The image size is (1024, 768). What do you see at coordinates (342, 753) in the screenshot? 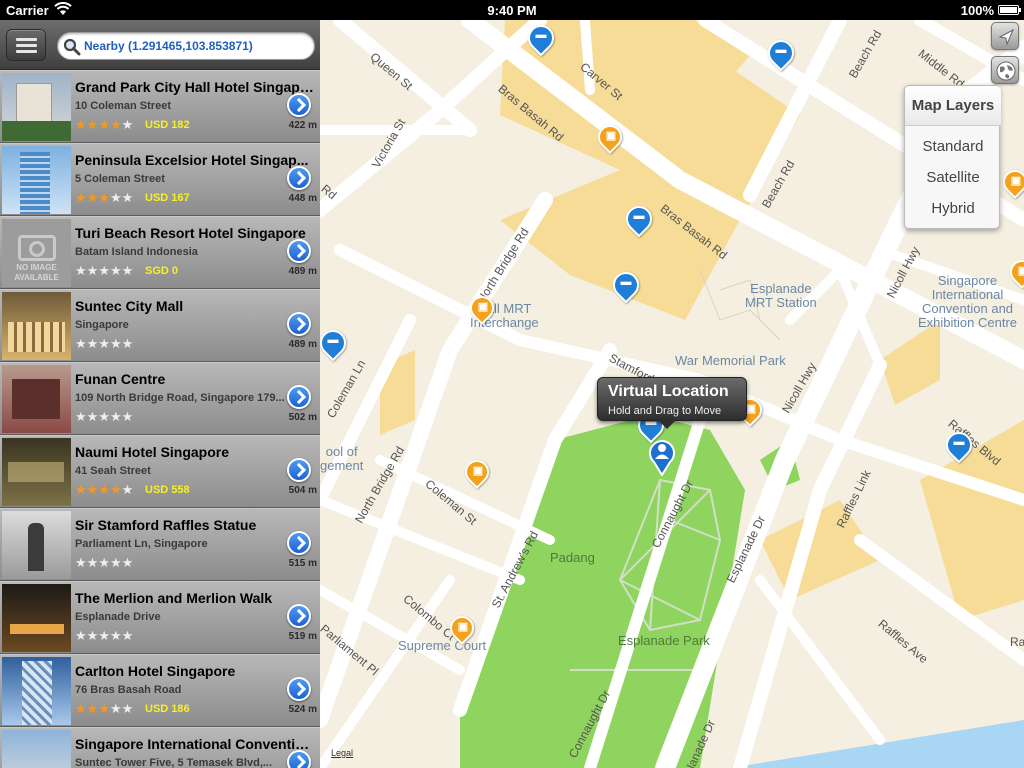
I see `legal-link: Legal` at bounding box center [342, 753].